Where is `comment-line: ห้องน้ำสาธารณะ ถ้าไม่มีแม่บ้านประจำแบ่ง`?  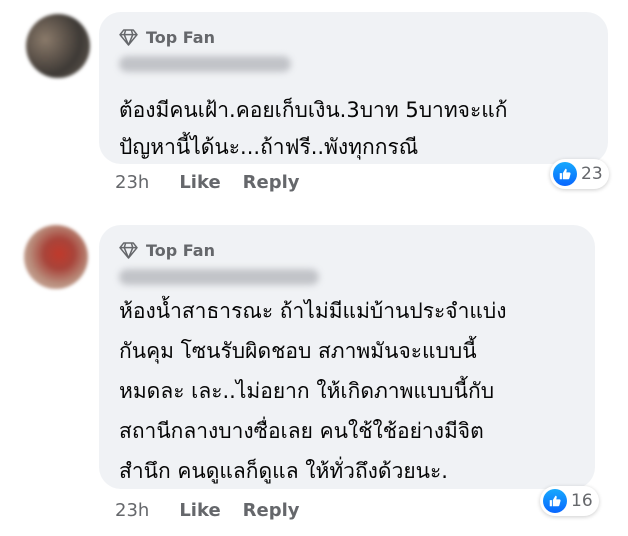
comment-line: ห้องน้ำสาธารณะ ถ้าไม่มีแม่บ้านประจำแบ่ง is located at coordinates (313, 311).